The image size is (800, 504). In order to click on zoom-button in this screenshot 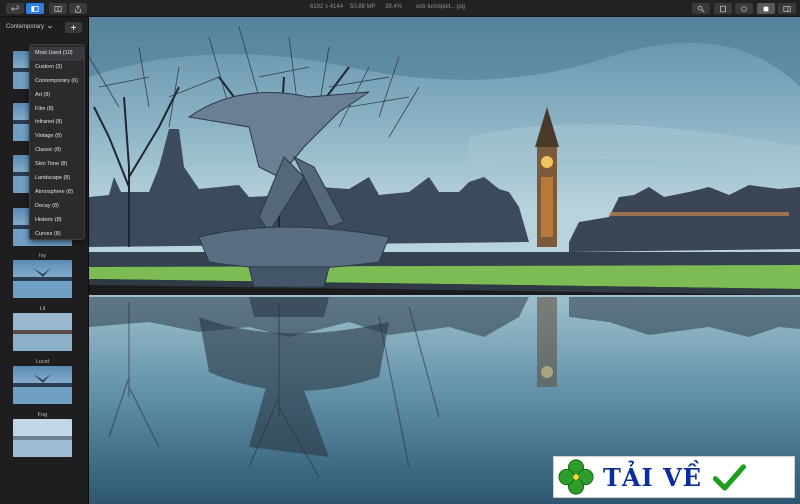, I will do `click(701, 8)`.